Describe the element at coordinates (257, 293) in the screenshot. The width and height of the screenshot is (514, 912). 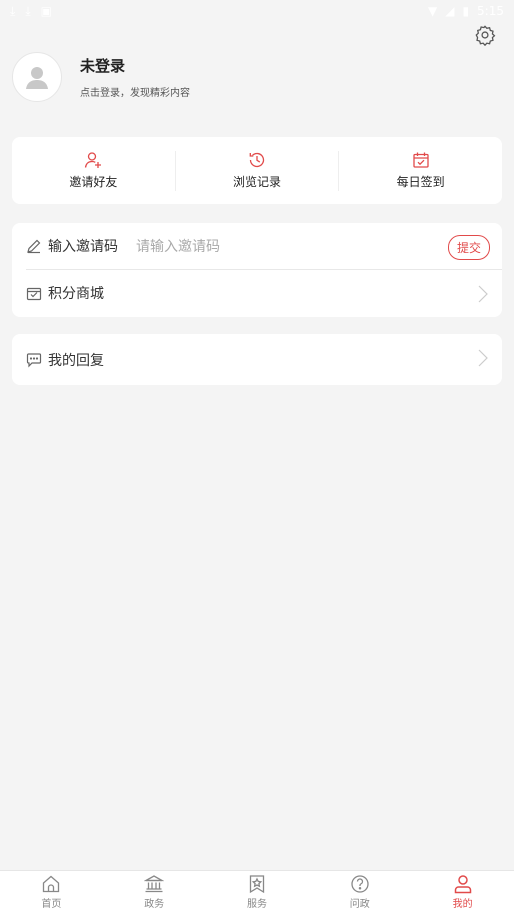
I see `points-mall-row: 积分商城` at that location.